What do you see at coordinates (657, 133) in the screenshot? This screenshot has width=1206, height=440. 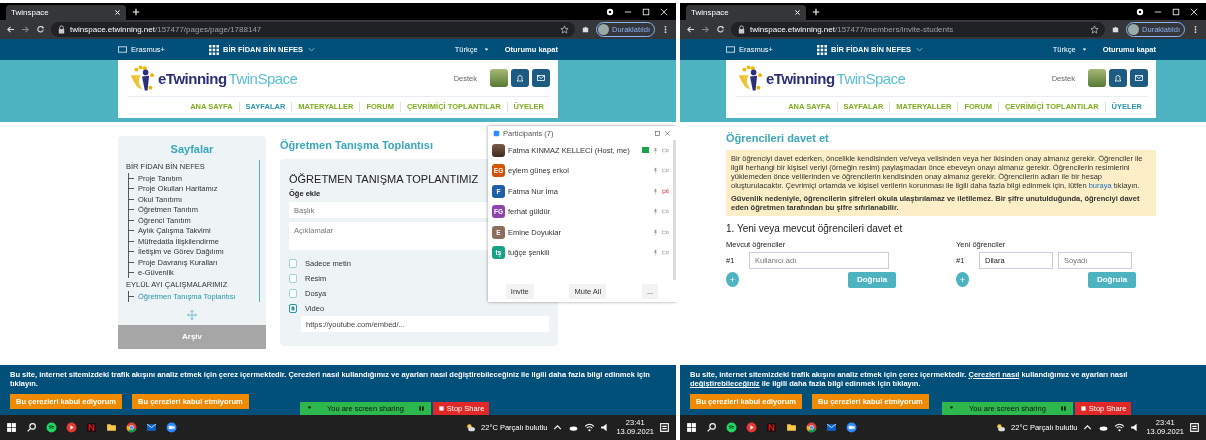 I see `restore-icon` at bounding box center [657, 133].